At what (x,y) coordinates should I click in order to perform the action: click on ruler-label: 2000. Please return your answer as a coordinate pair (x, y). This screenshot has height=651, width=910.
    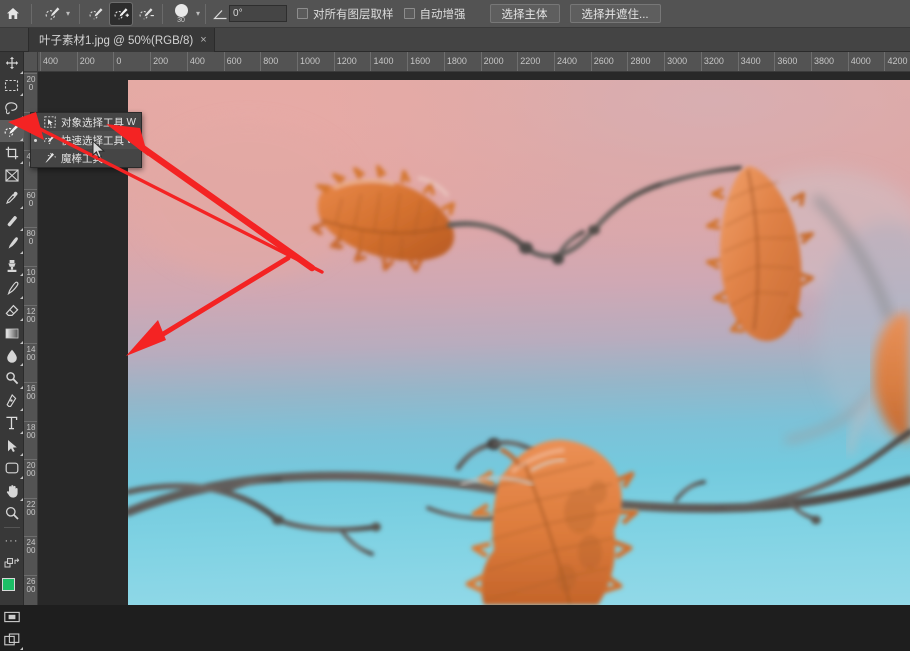
    Looking at the image, I should click on (493, 61).